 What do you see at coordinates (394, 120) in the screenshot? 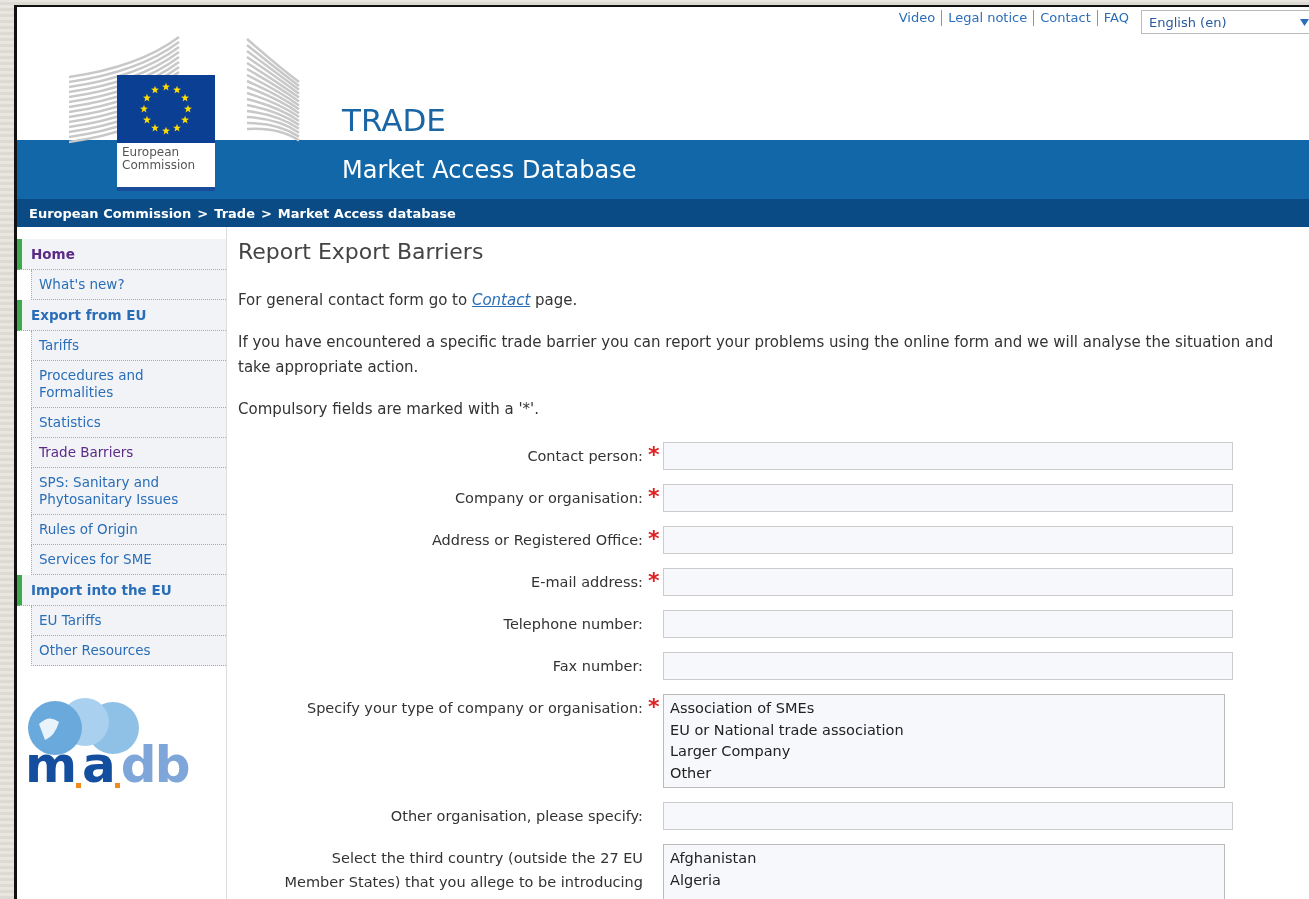
I see `site-title: TRADE` at bounding box center [394, 120].